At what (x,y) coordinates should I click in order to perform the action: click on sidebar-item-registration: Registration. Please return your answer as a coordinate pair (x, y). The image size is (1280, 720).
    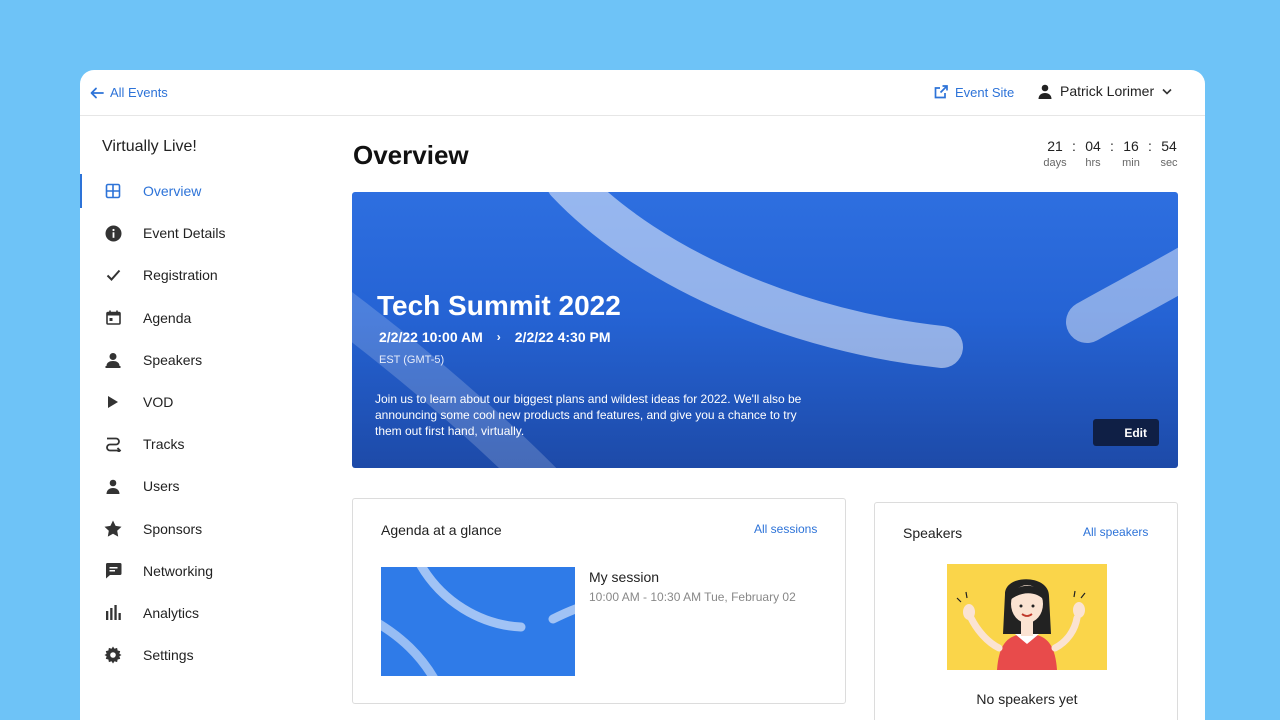
    Looking at the image, I should click on (200, 275).